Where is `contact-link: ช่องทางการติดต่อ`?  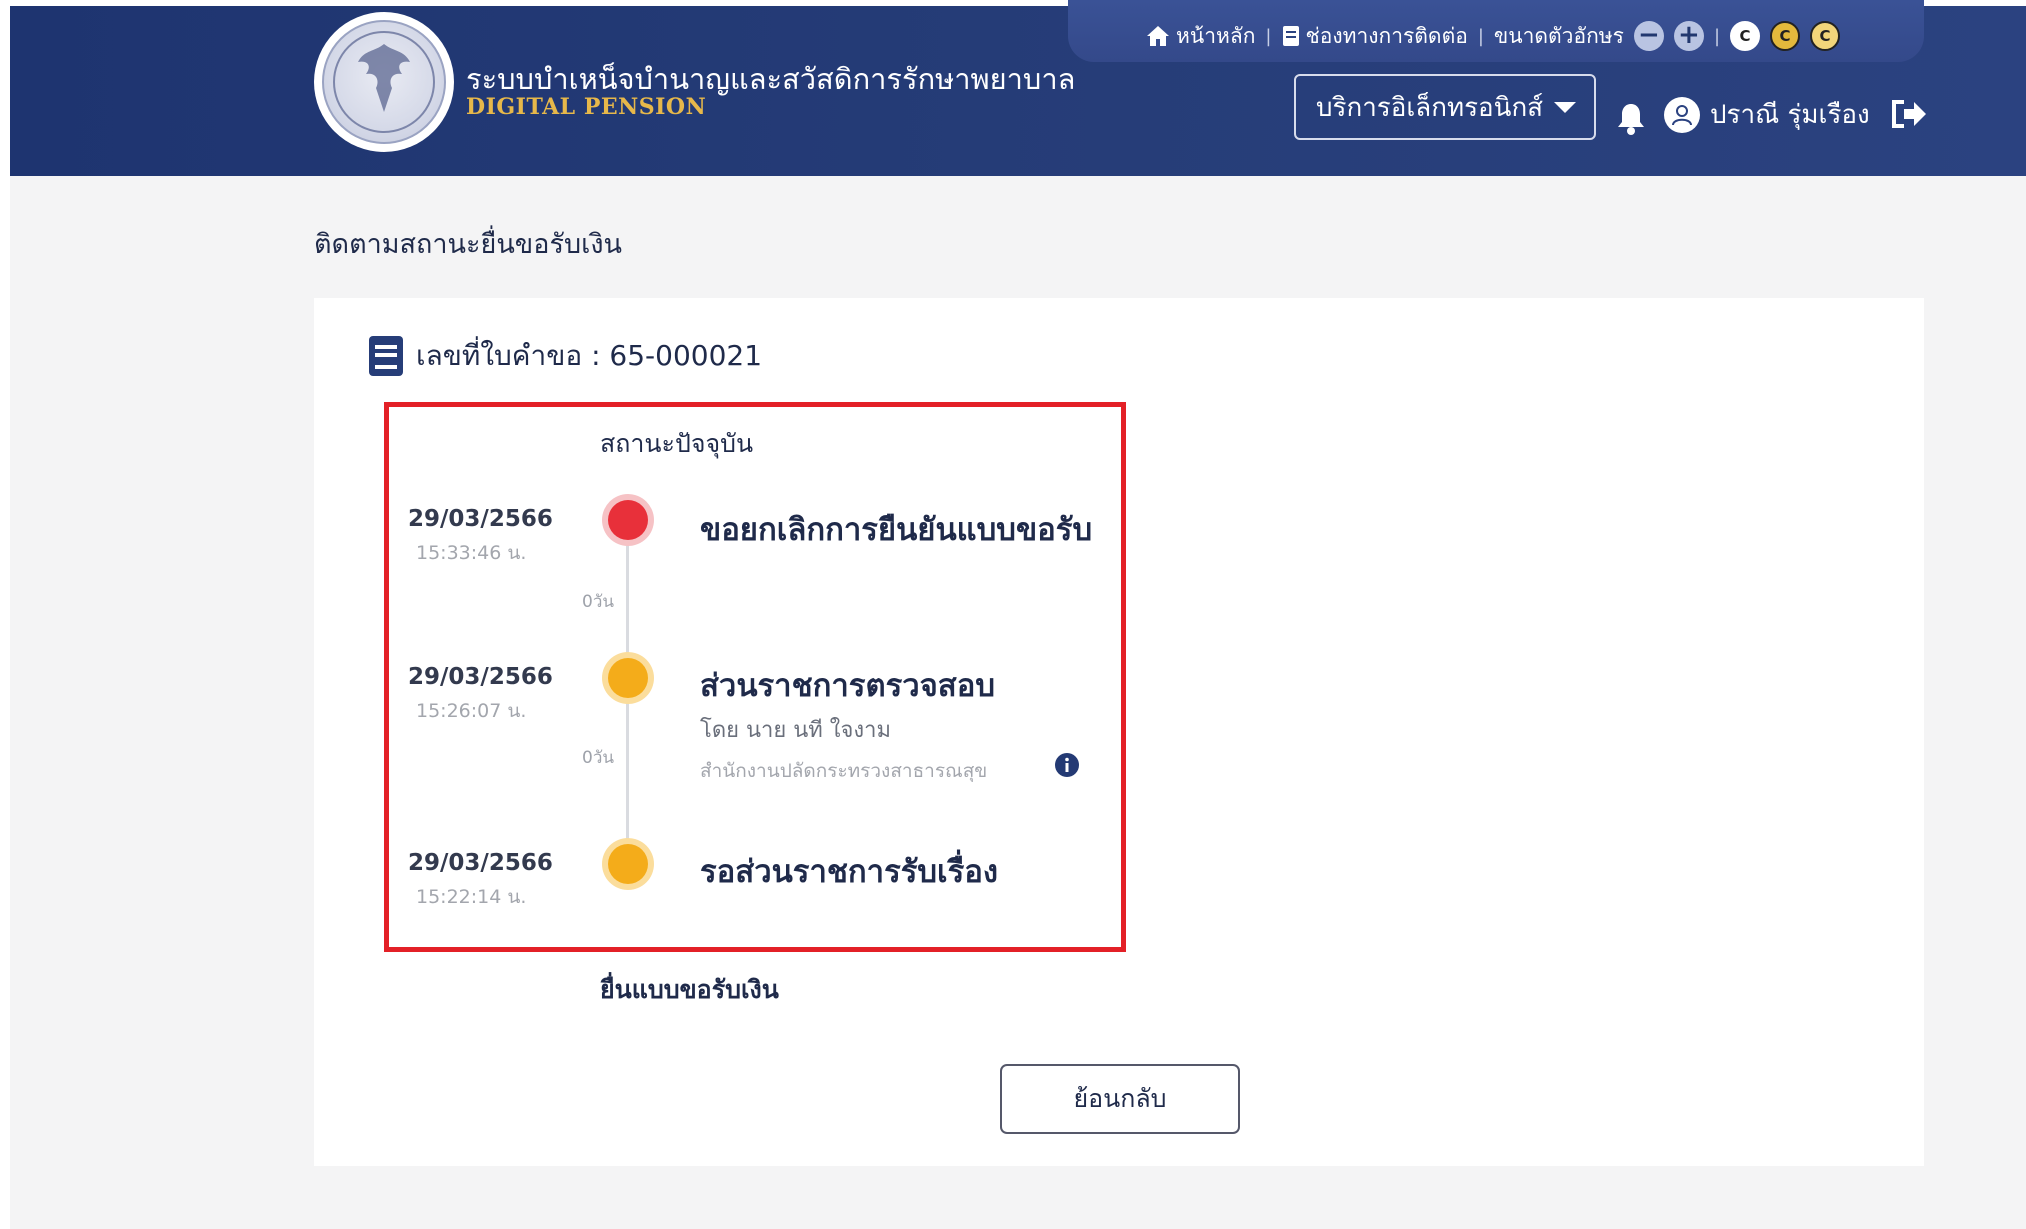
contact-link: ช่องทางการติดต่อ is located at coordinates (1375, 36).